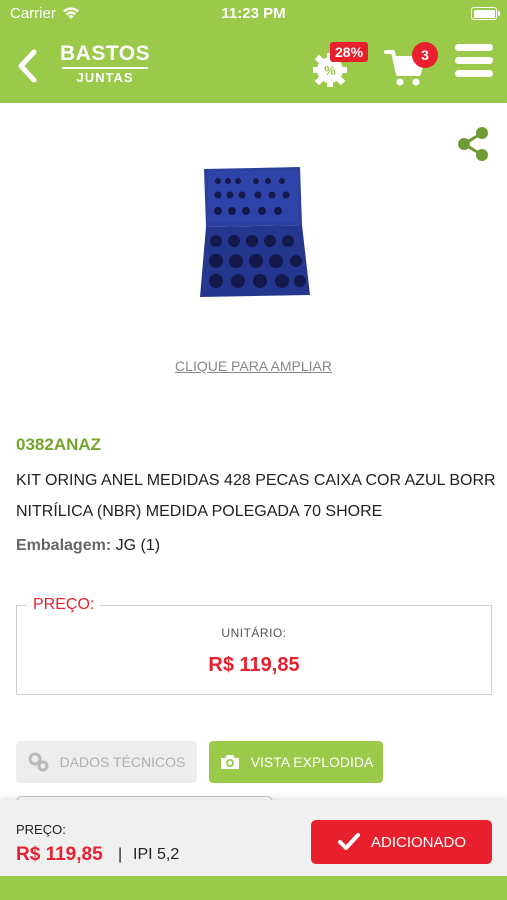 The width and height of the screenshot is (507, 900). I want to click on add-to-cart-button: ADICIONADO, so click(401, 842).